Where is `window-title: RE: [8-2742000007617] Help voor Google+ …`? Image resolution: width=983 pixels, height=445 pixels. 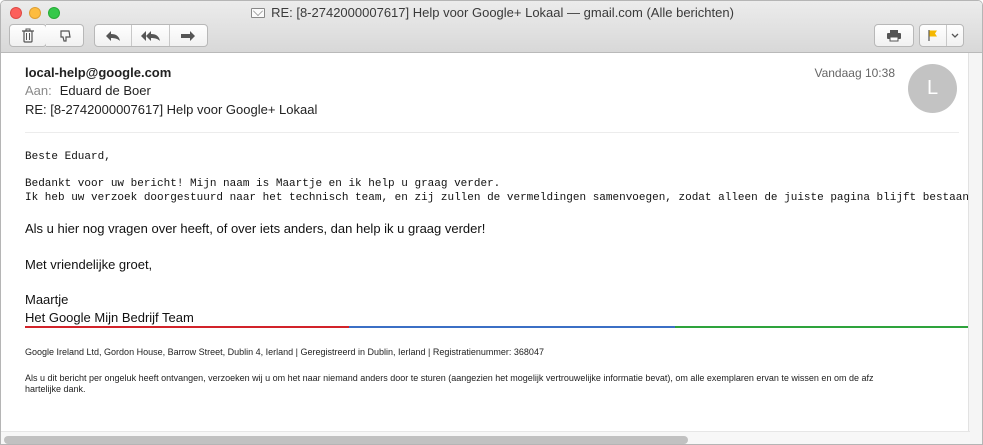
window-title: RE: [8-2742000007617] Help voor Google+ … is located at coordinates (502, 12).